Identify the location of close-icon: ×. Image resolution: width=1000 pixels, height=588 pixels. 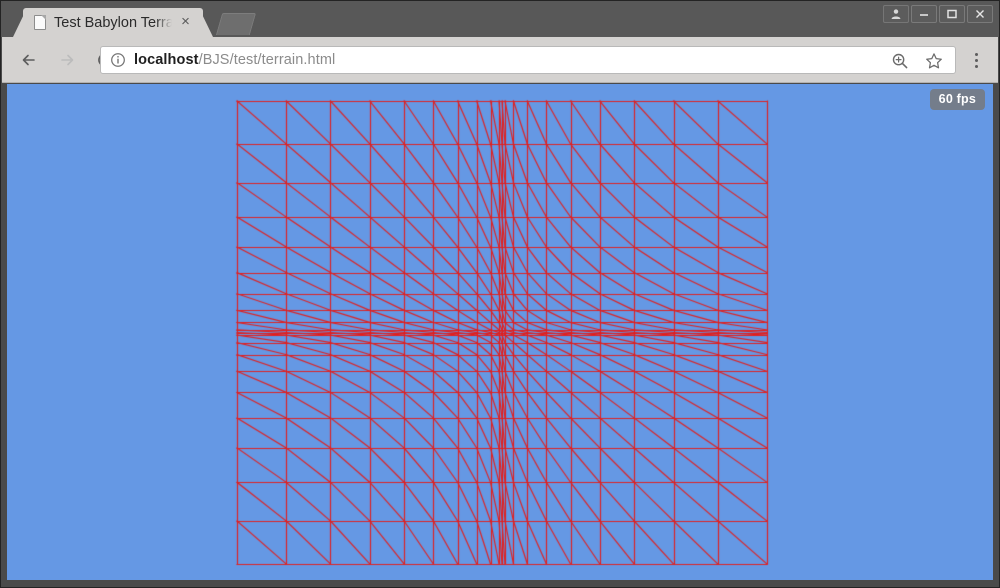
(185, 21).